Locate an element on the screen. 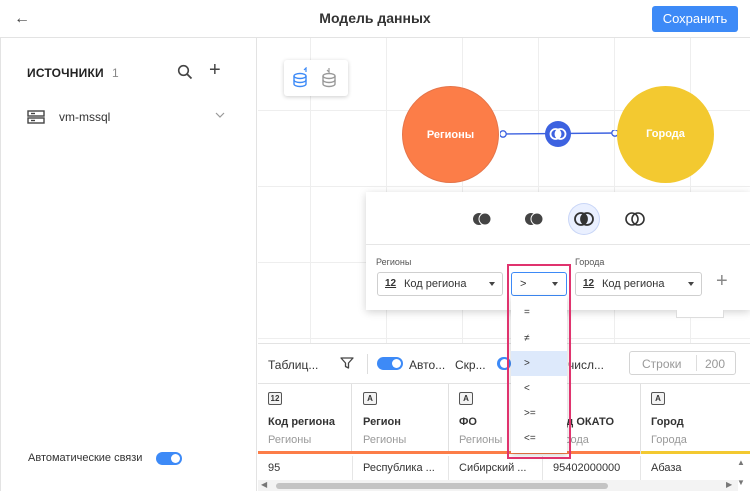  sources-count: 1 is located at coordinates (115, 73).